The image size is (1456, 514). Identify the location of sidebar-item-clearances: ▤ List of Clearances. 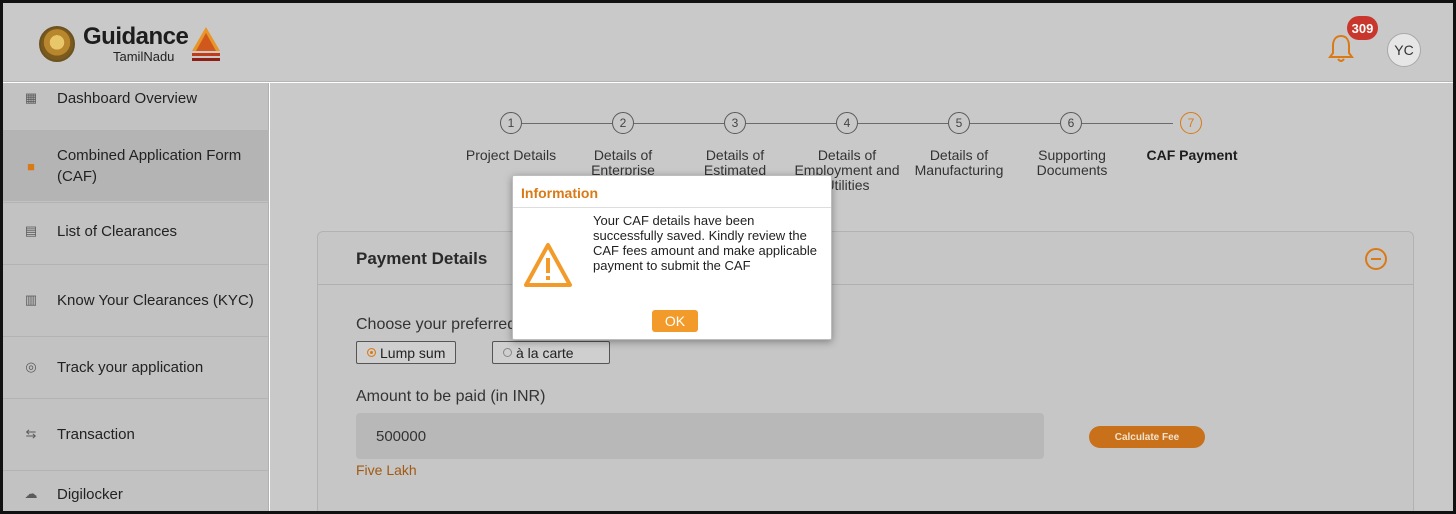
(136, 233).